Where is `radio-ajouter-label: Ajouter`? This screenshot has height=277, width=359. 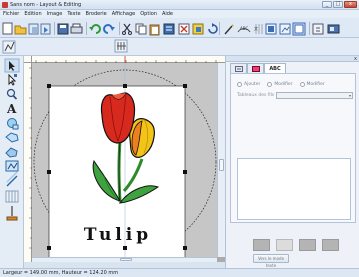
radio-ajouter-label: Ajouter is located at coordinates (252, 84).